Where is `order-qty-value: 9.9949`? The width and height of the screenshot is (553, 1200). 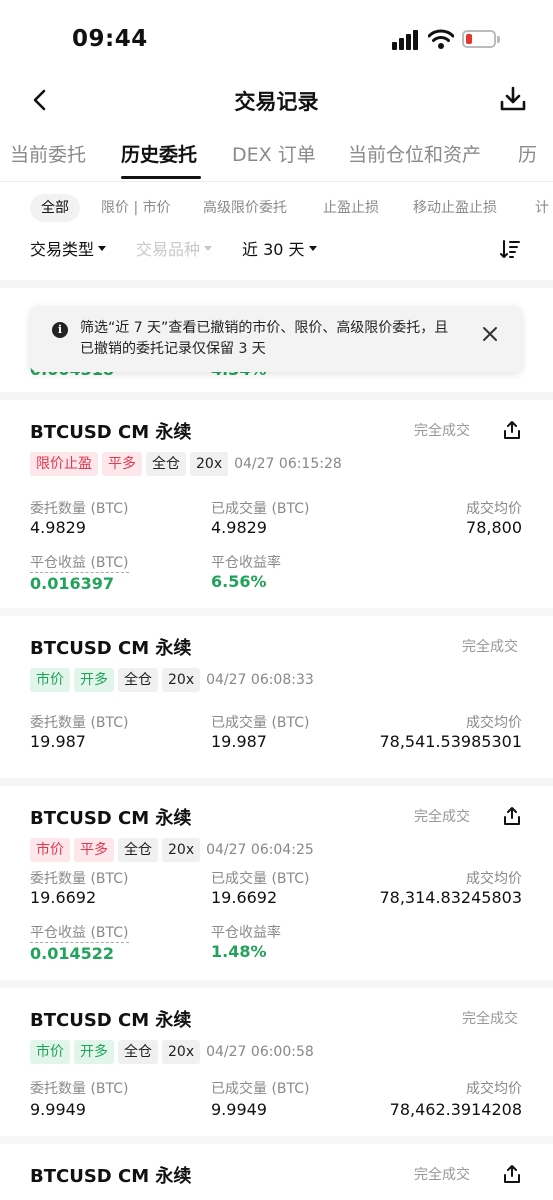
order-qty-value: 9.9949 is located at coordinates (58, 1109).